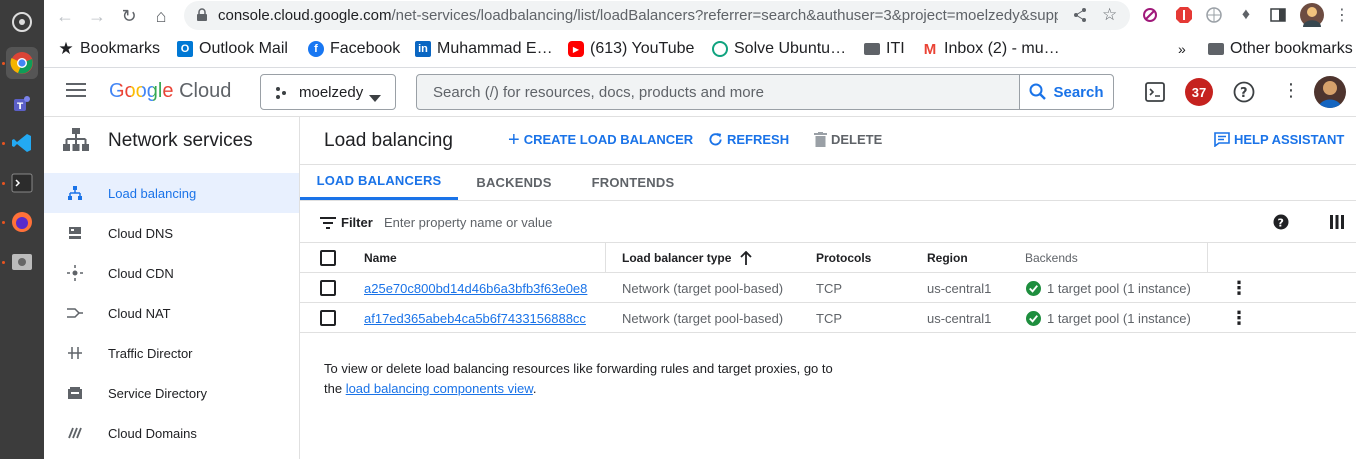 This screenshot has width=1356, height=459. What do you see at coordinates (748, 139) in the screenshot?
I see `refresh-button: REFRESH` at bounding box center [748, 139].